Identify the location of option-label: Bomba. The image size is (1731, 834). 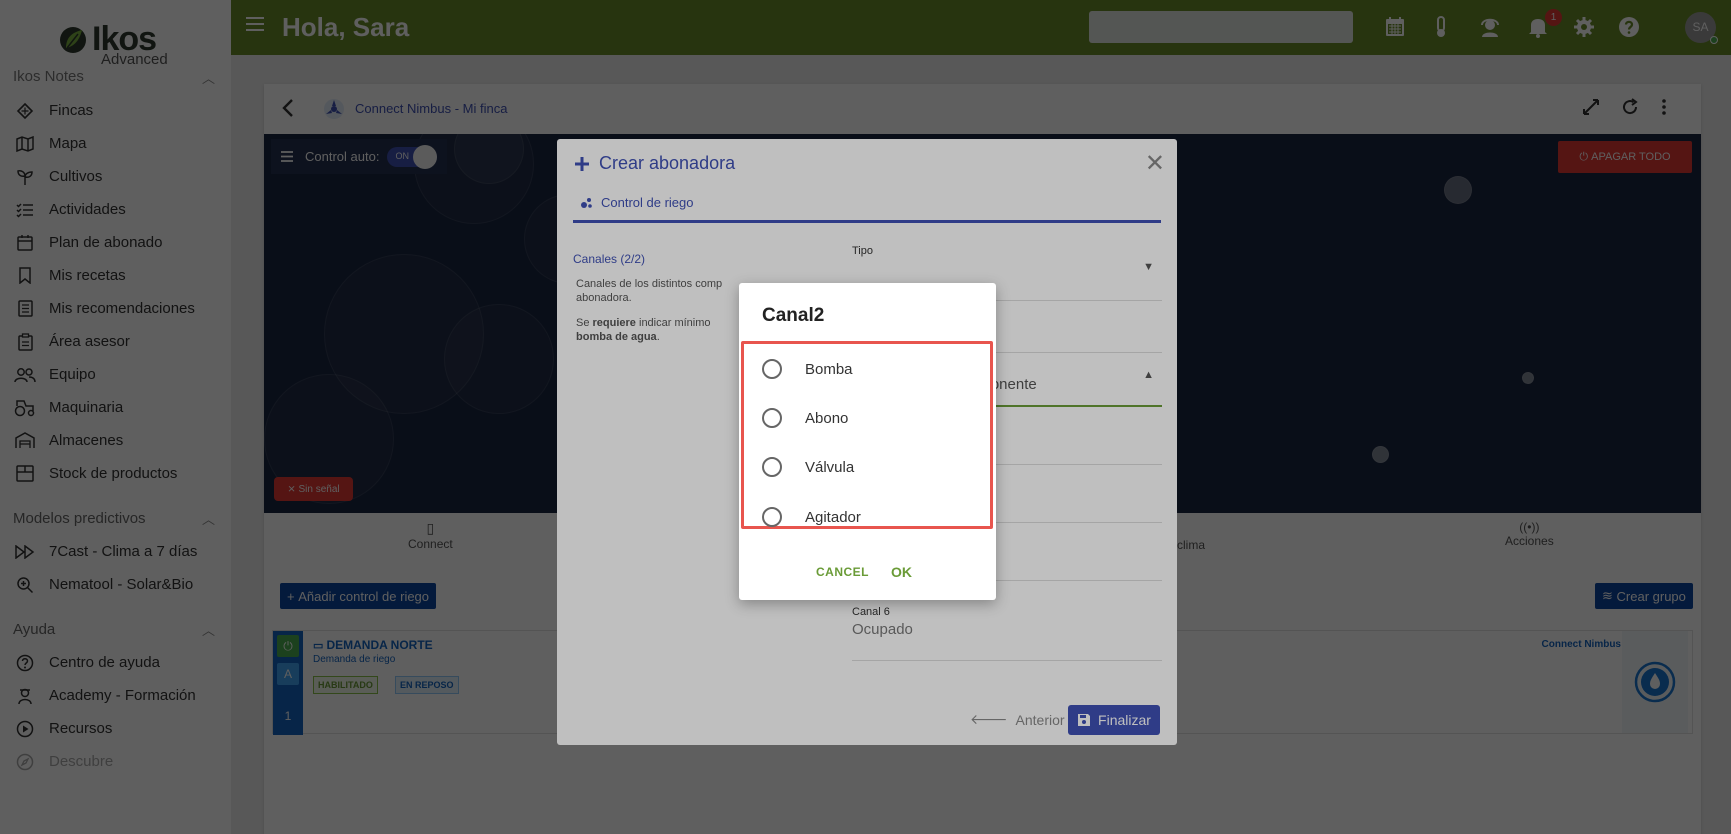
(829, 369).